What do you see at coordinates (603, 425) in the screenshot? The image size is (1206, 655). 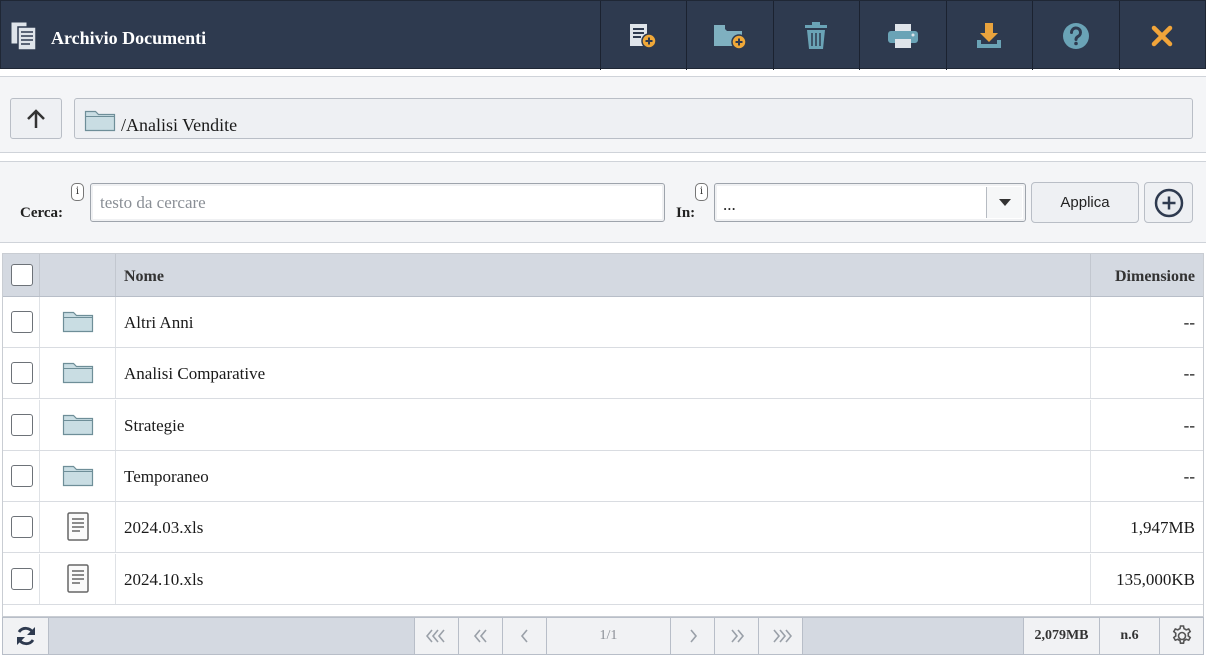 I see `table-row: Strategie --` at bounding box center [603, 425].